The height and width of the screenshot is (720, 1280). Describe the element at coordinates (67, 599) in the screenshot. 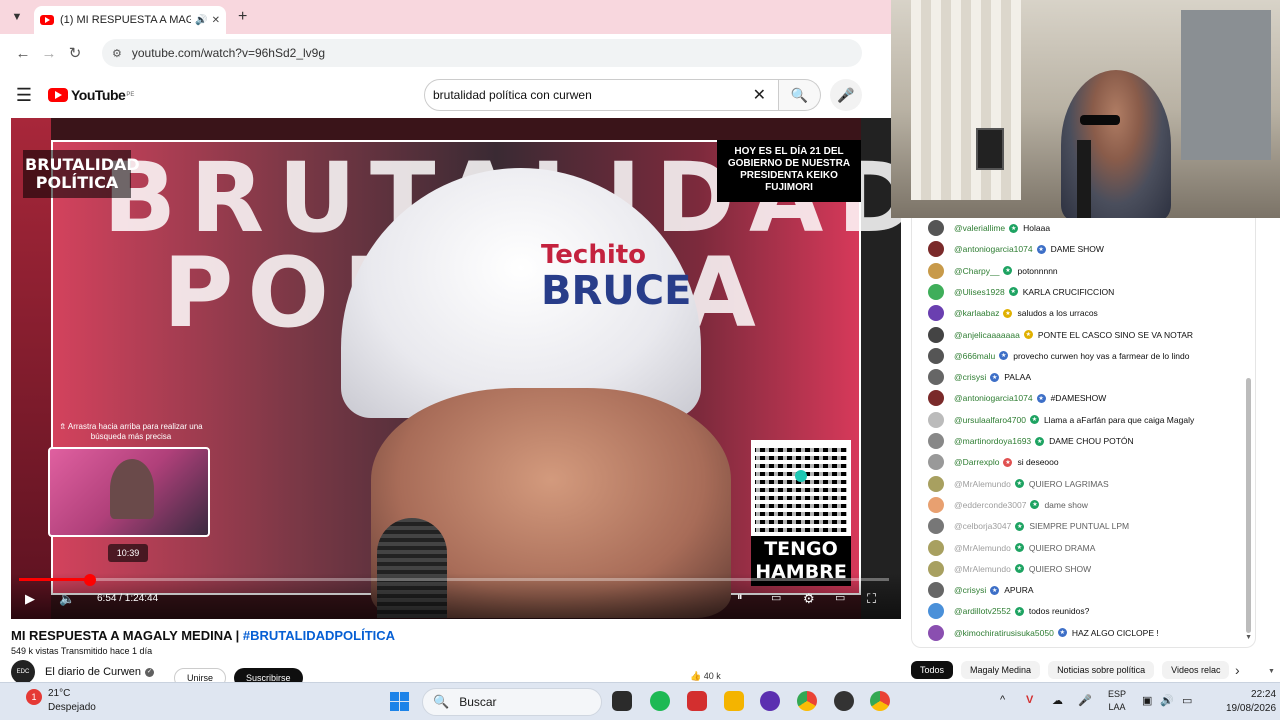

I see `volume-icon: 🔈` at that location.